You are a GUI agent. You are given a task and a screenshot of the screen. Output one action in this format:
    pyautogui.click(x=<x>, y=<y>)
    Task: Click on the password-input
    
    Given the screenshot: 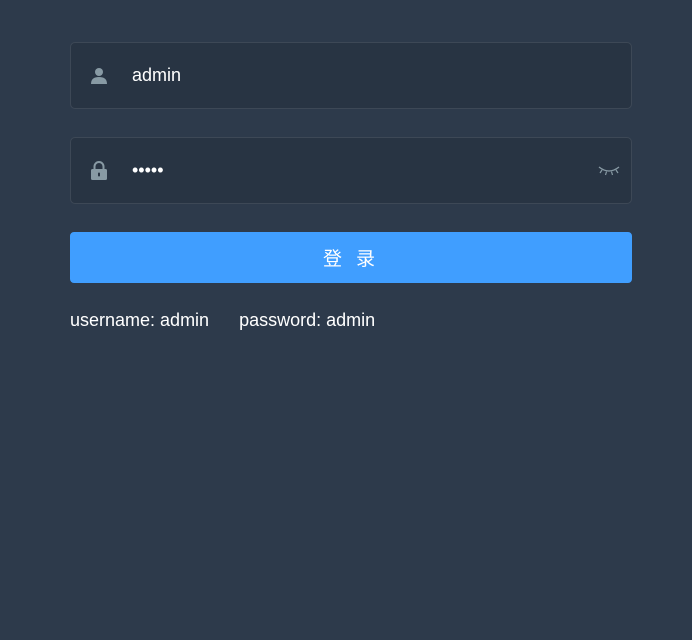 What is the action you would take?
    pyautogui.click(x=362, y=170)
    